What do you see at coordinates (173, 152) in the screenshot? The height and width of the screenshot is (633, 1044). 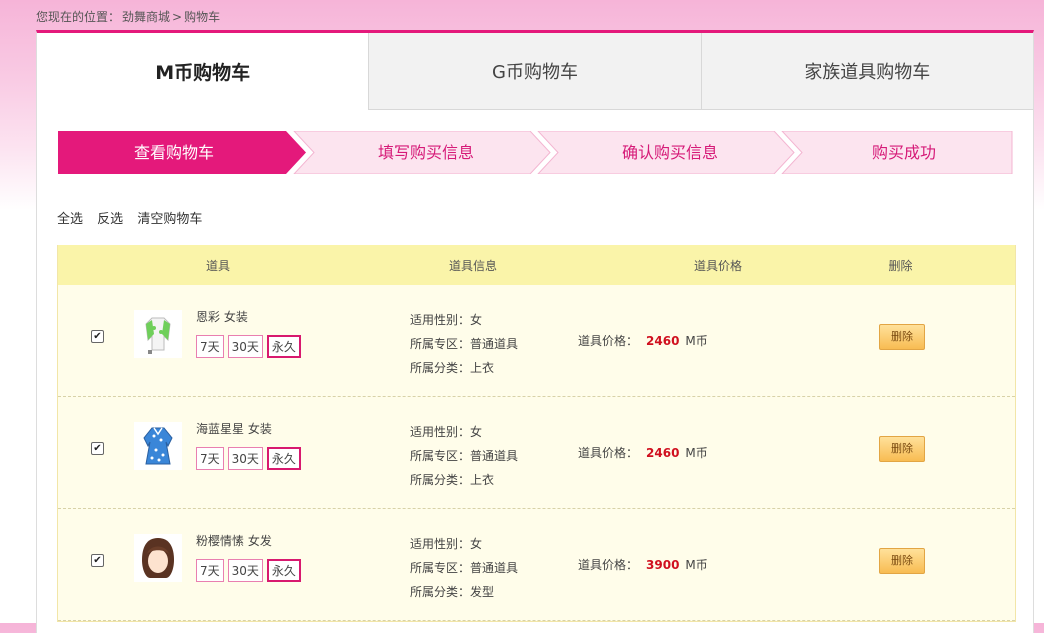 I see `step-view-cart: 查看购物车` at bounding box center [173, 152].